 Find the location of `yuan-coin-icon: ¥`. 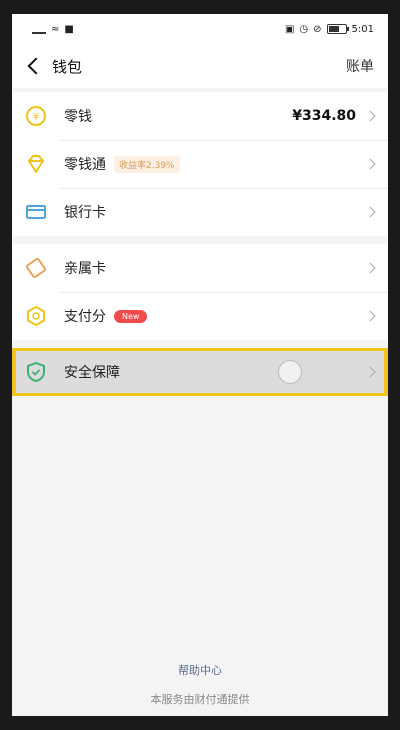

yuan-coin-icon: ¥ is located at coordinates (36, 116).